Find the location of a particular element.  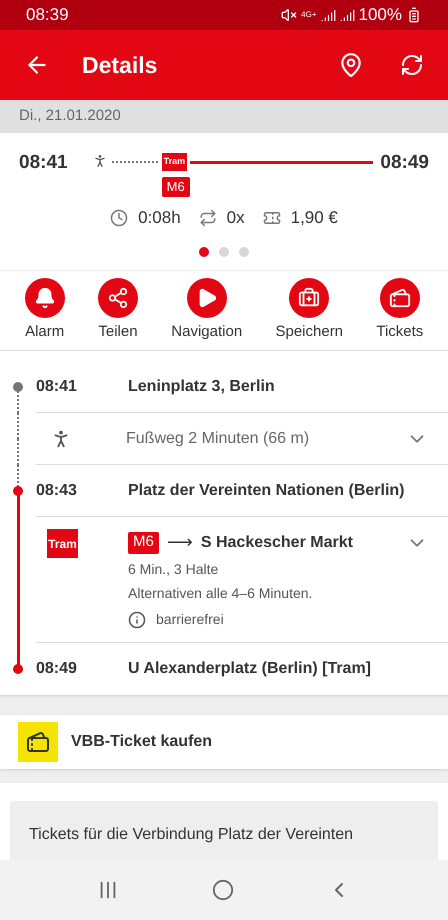

arrival-time: 08:49 is located at coordinates (404, 163).